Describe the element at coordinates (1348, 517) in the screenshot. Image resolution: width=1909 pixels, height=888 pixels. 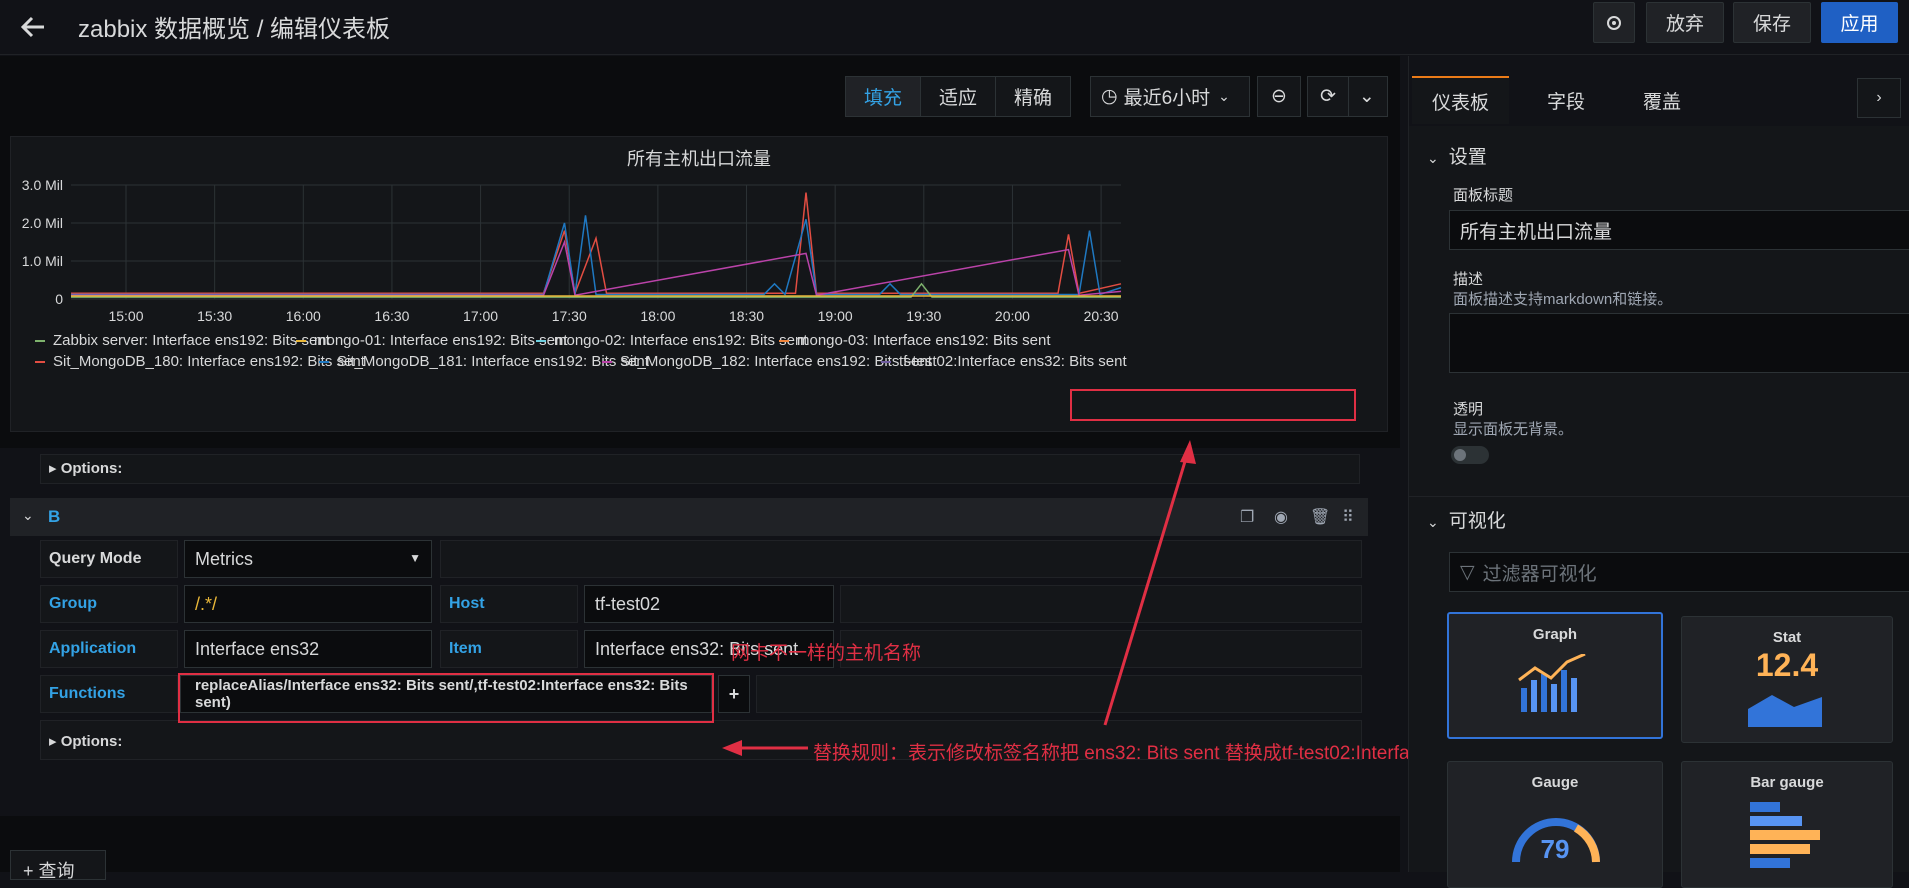
I see `drag-handle-icon: ⠿` at that location.